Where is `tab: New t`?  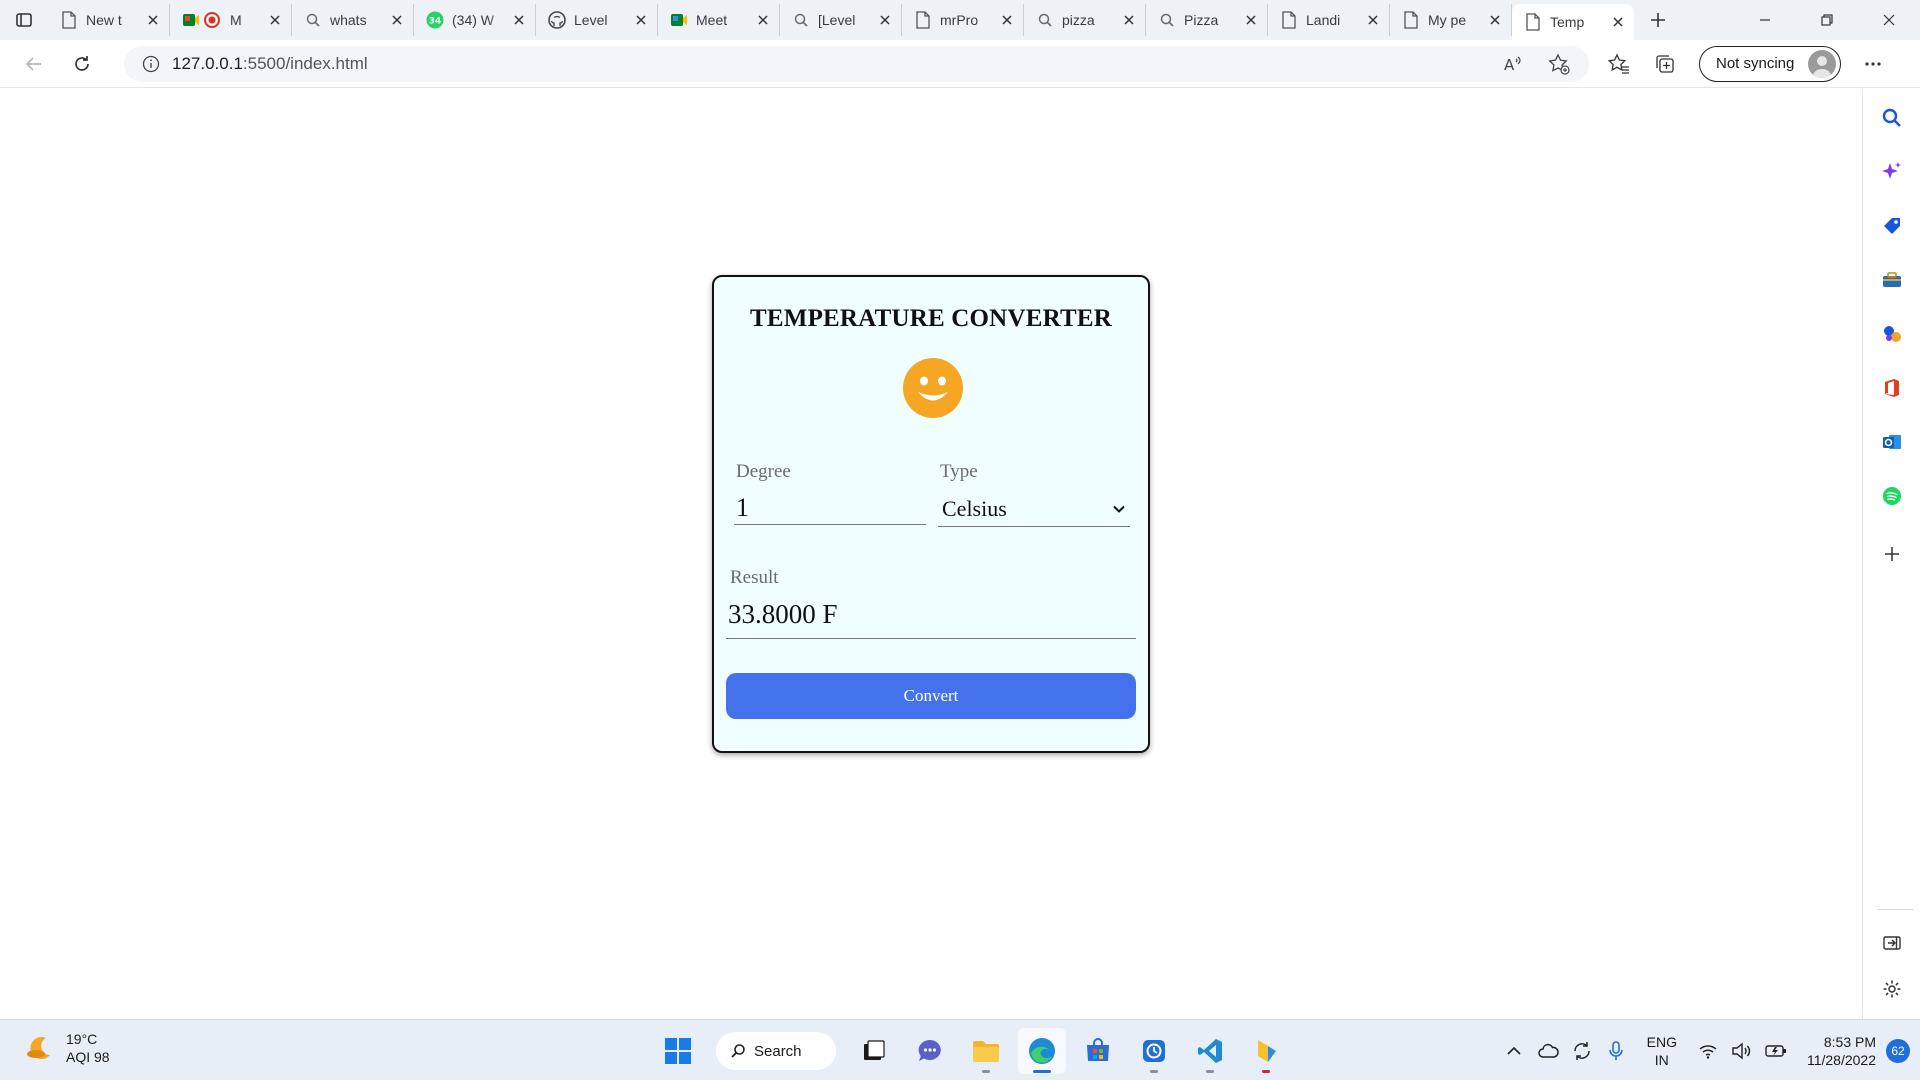
tab: New t is located at coordinates (109, 20).